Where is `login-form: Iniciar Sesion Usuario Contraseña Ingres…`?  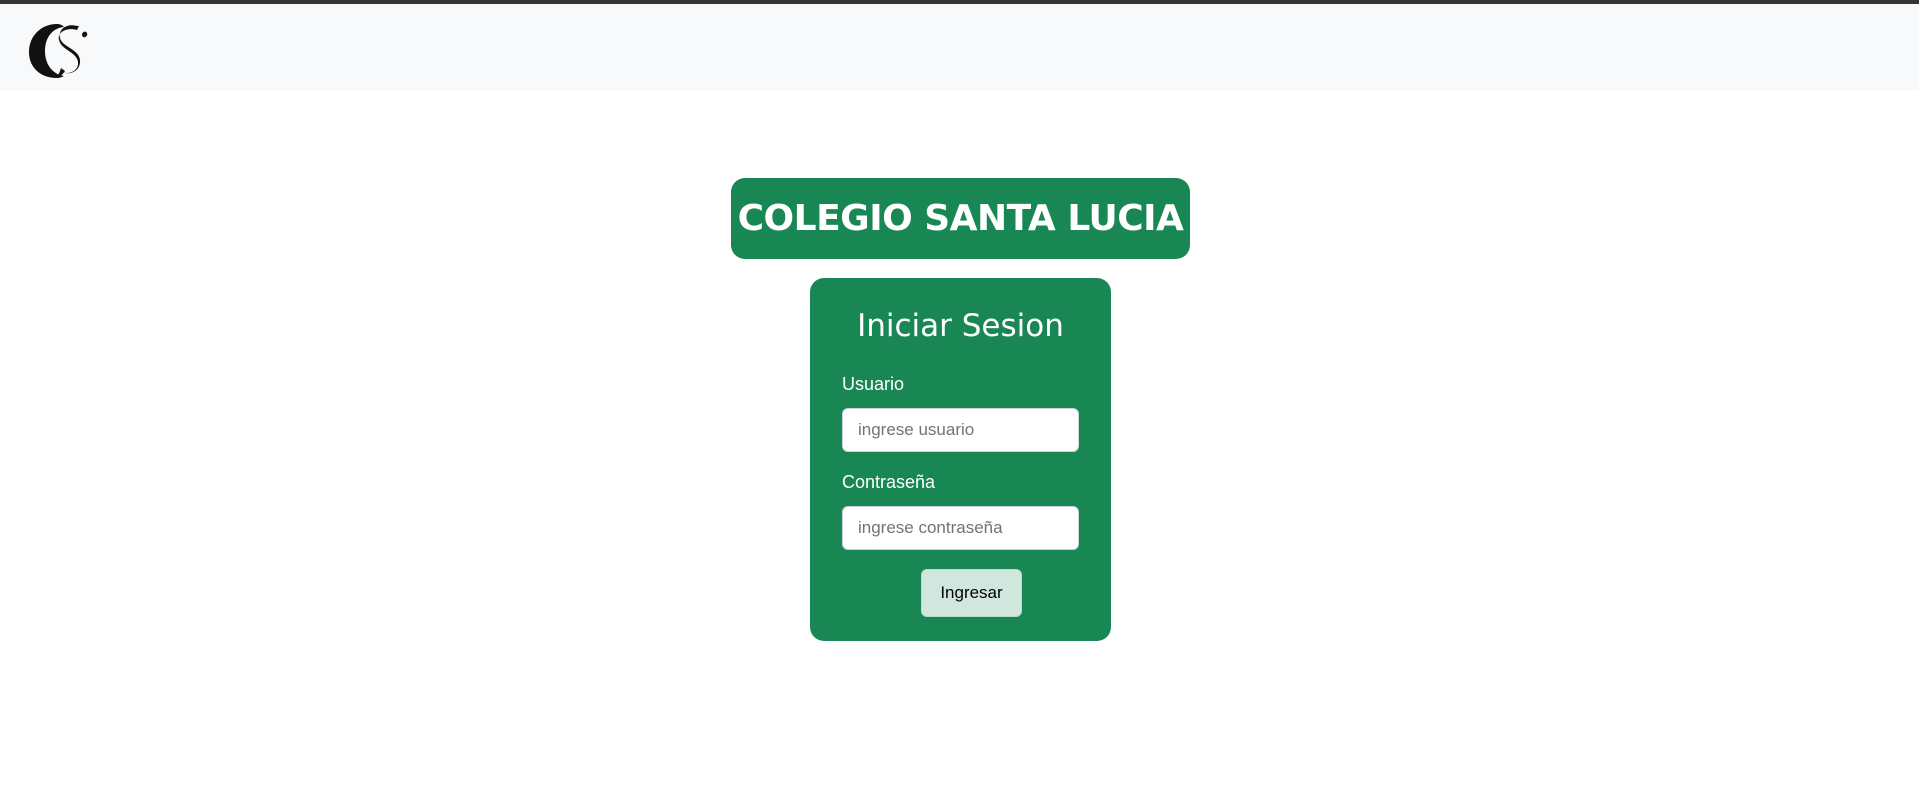
login-form: Iniciar Sesion Usuario Contraseña Ingres… is located at coordinates (960, 459).